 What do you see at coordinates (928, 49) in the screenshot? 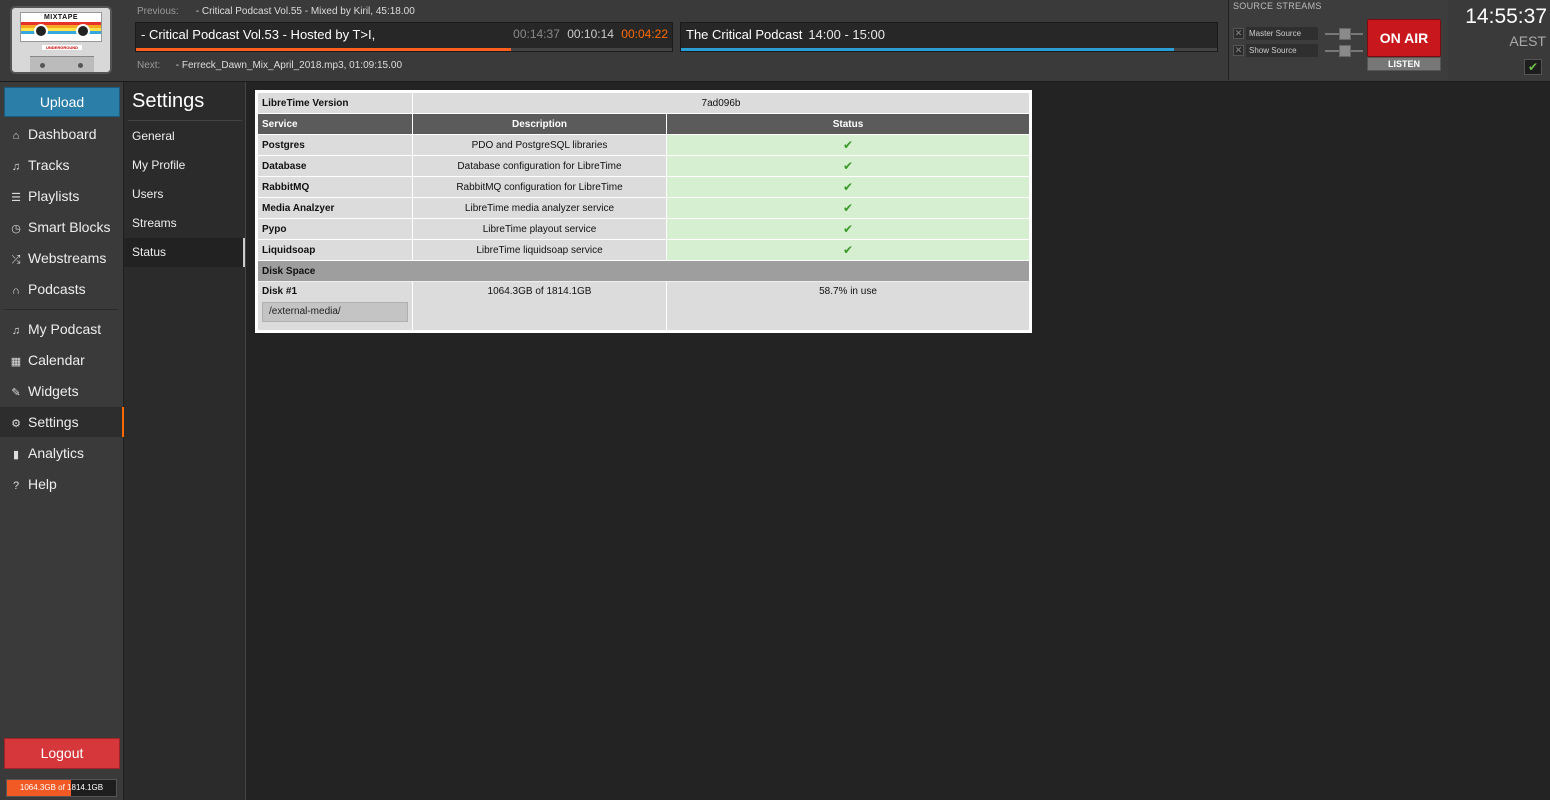
I see `show-progress-fill` at bounding box center [928, 49].